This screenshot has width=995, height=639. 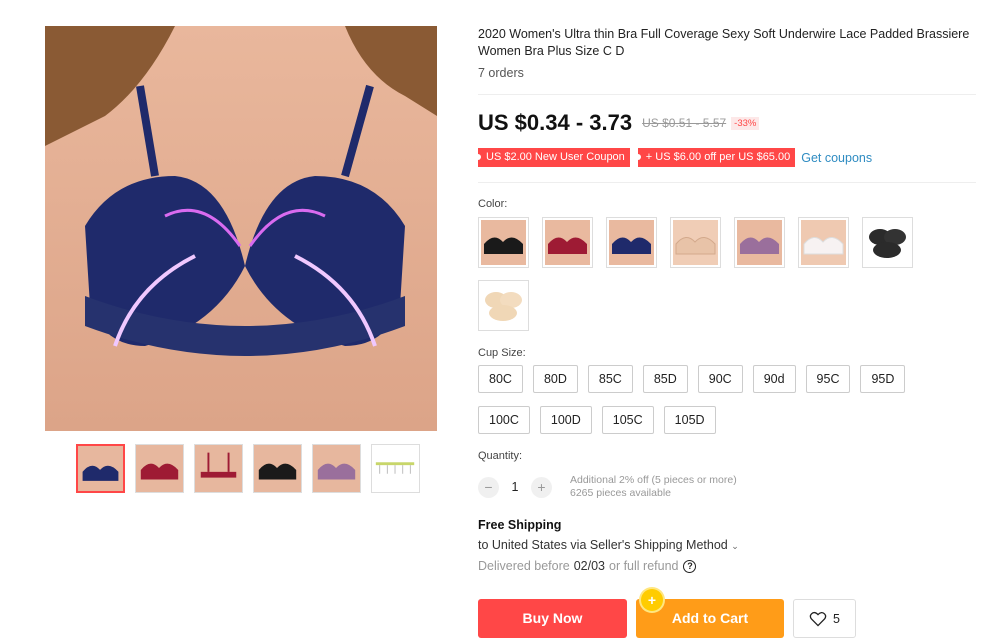 What do you see at coordinates (745, 123) in the screenshot?
I see `discount-badge: -33%` at bounding box center [745, 123].